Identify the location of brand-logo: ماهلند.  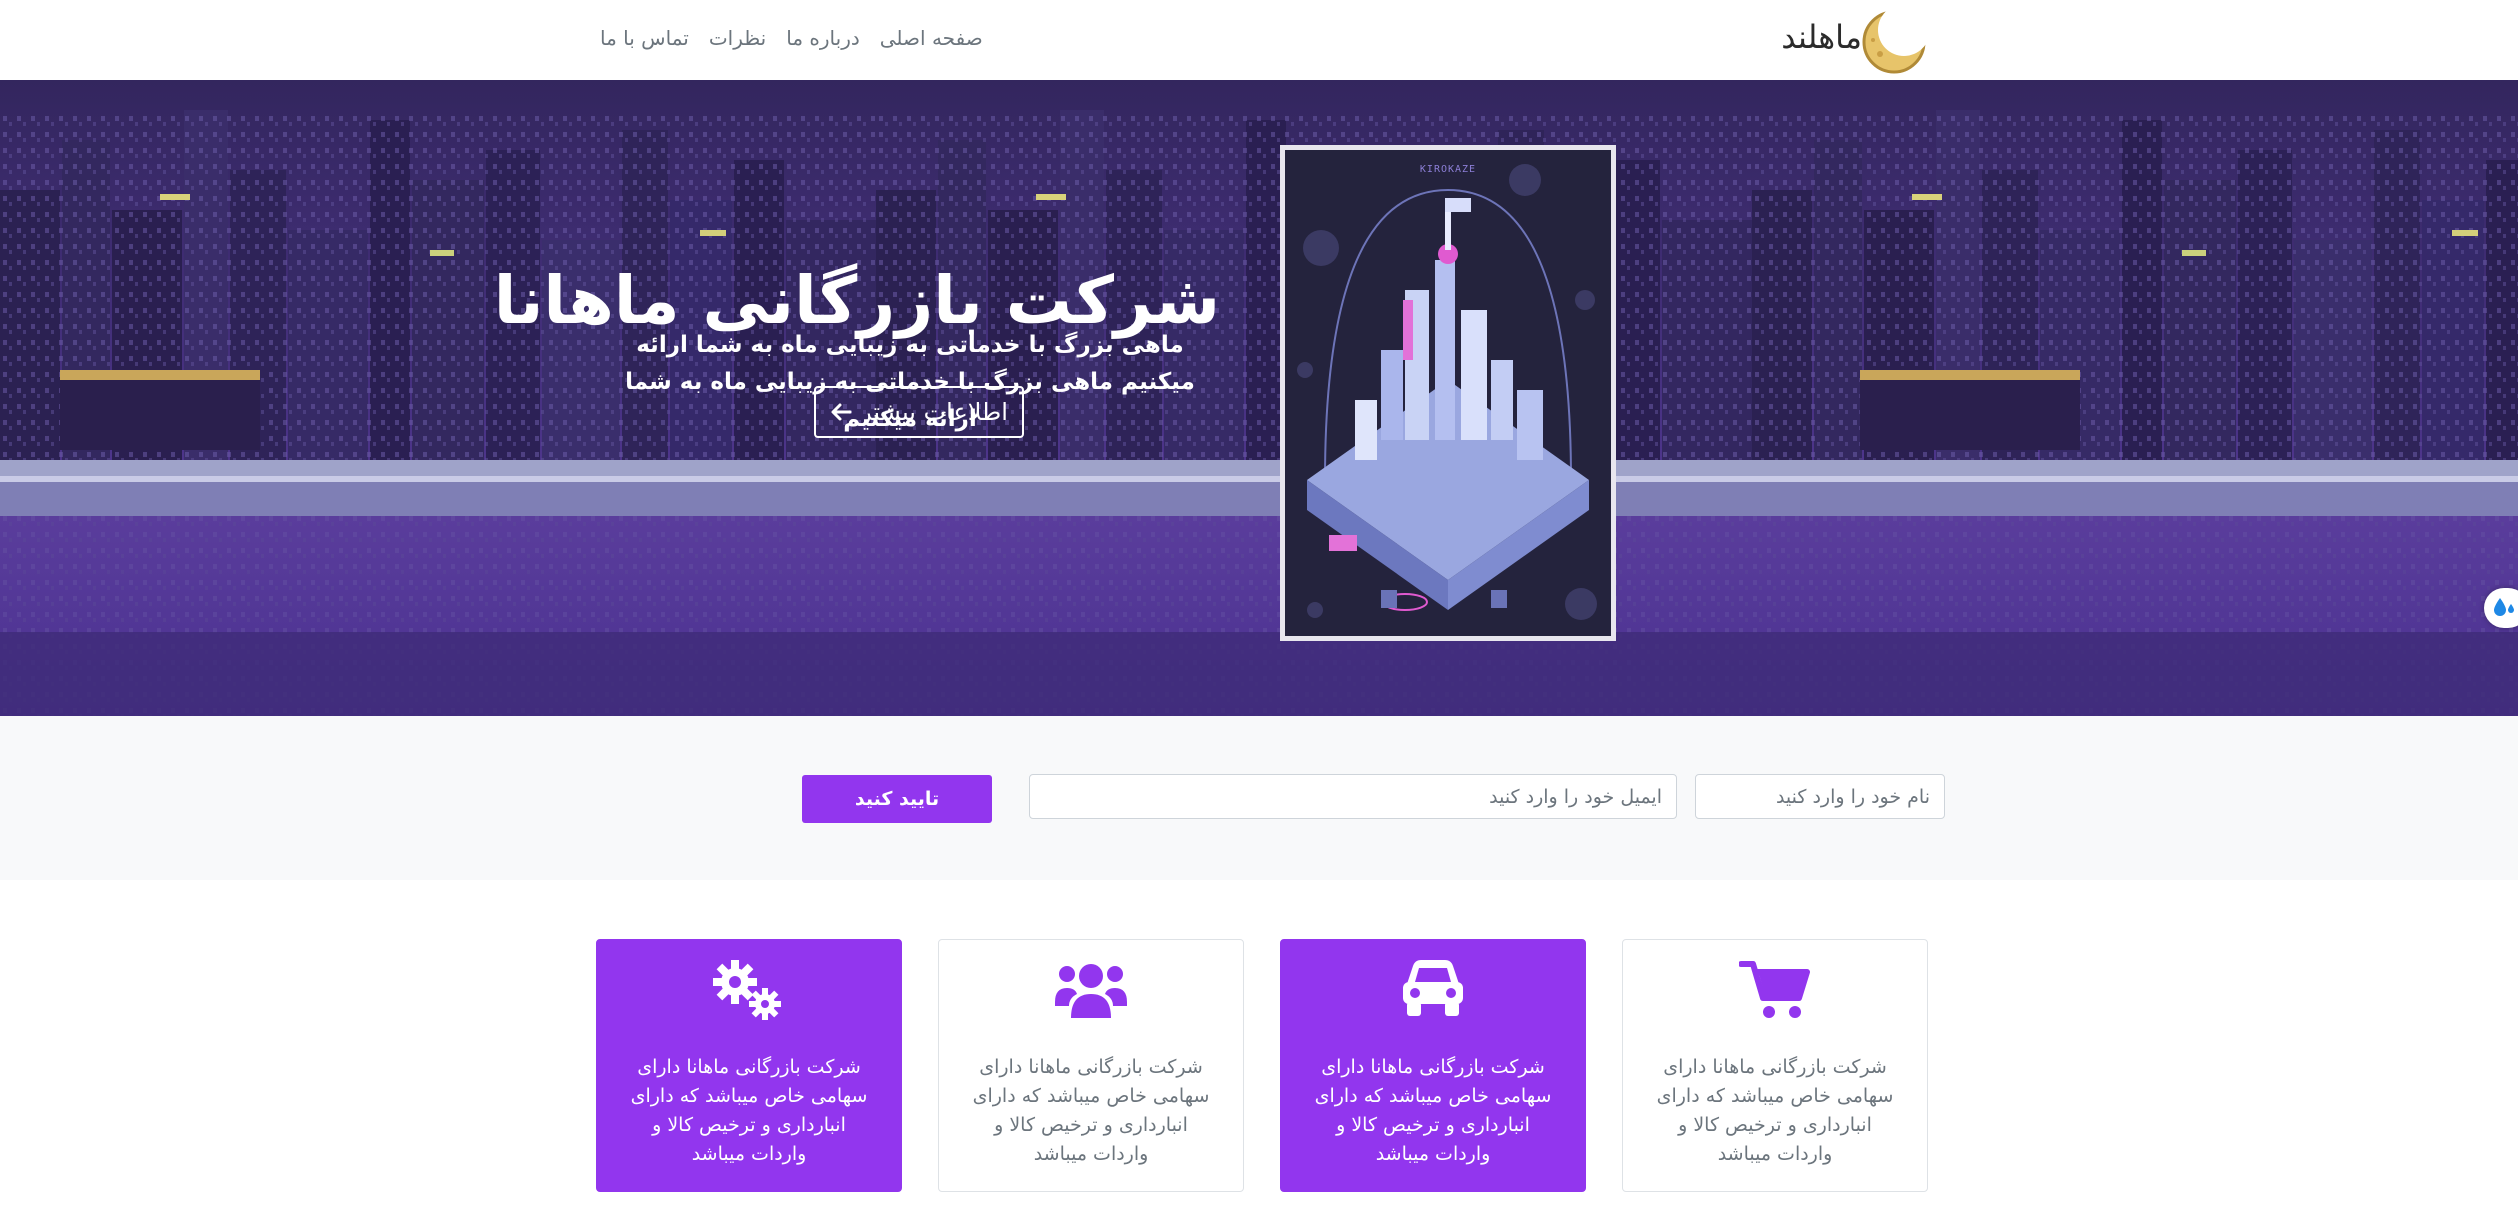
(1855, 40).